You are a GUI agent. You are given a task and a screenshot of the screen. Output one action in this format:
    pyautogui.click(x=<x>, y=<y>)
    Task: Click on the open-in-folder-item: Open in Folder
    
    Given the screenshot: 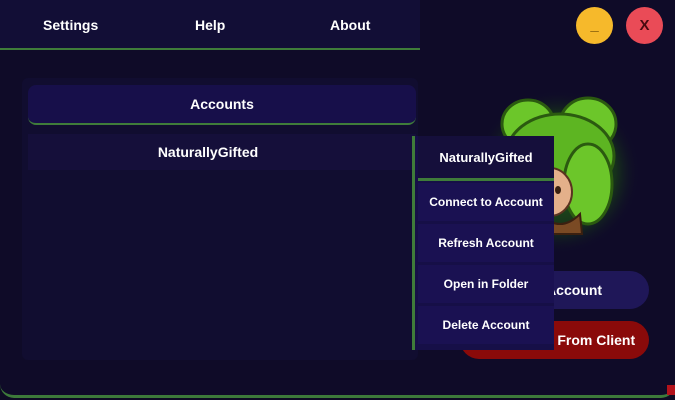 What is the action you would take?
    pyautogui.click(x=486, y=284)
    